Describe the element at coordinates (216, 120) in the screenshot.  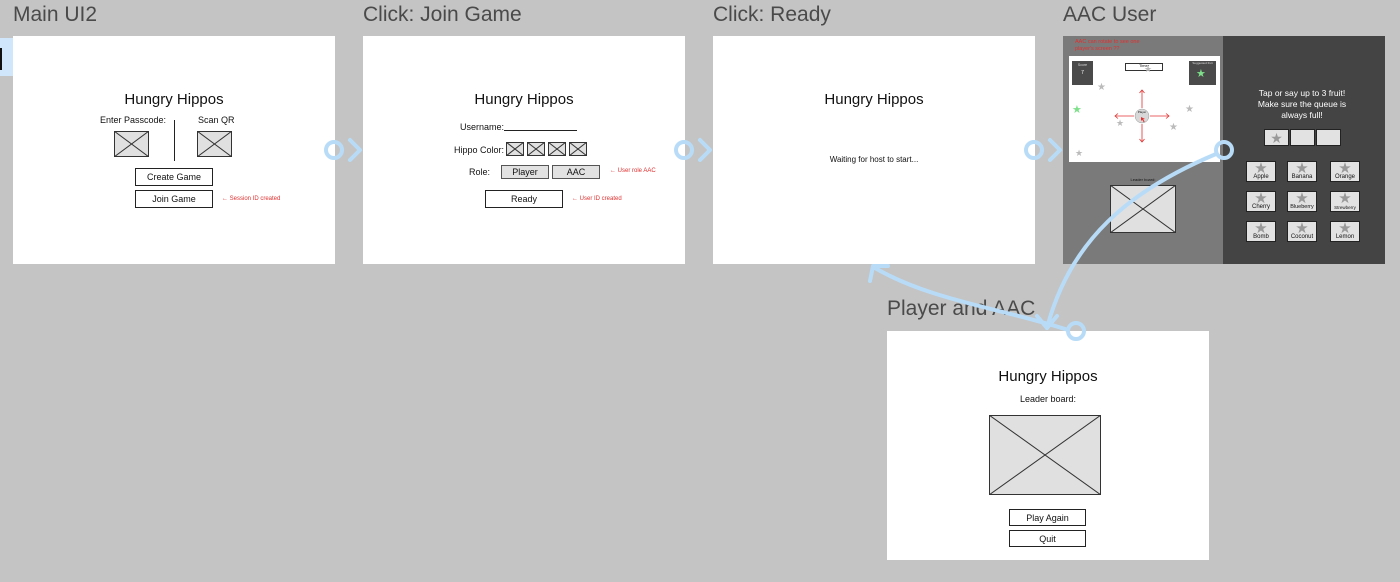
I see `scan-qr-label: Scan QR` at that location.